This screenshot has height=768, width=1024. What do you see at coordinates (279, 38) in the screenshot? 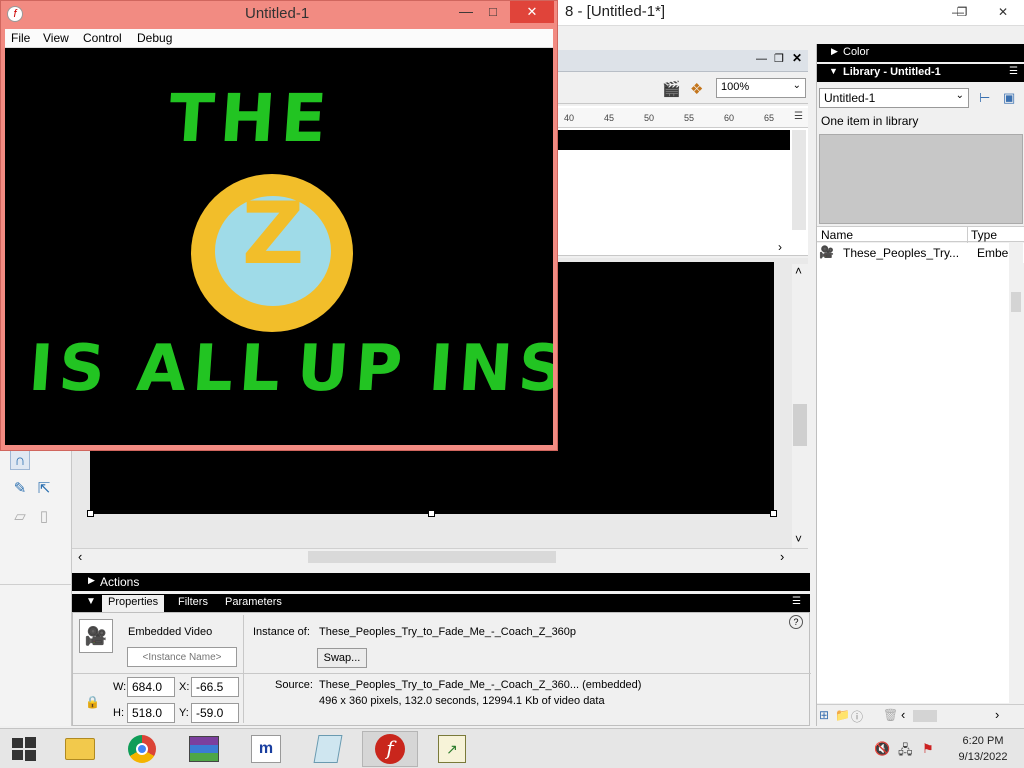
I see `player-menu-bar: File View Control Debug` at bounding box center [279, 38].